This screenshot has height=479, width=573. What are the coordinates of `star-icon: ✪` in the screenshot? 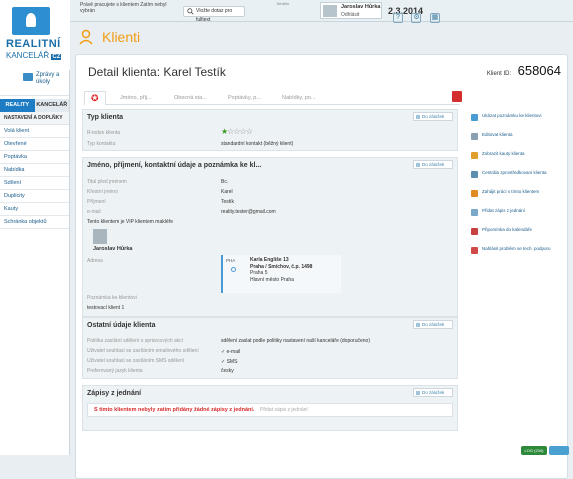 It's located at (95, 98).